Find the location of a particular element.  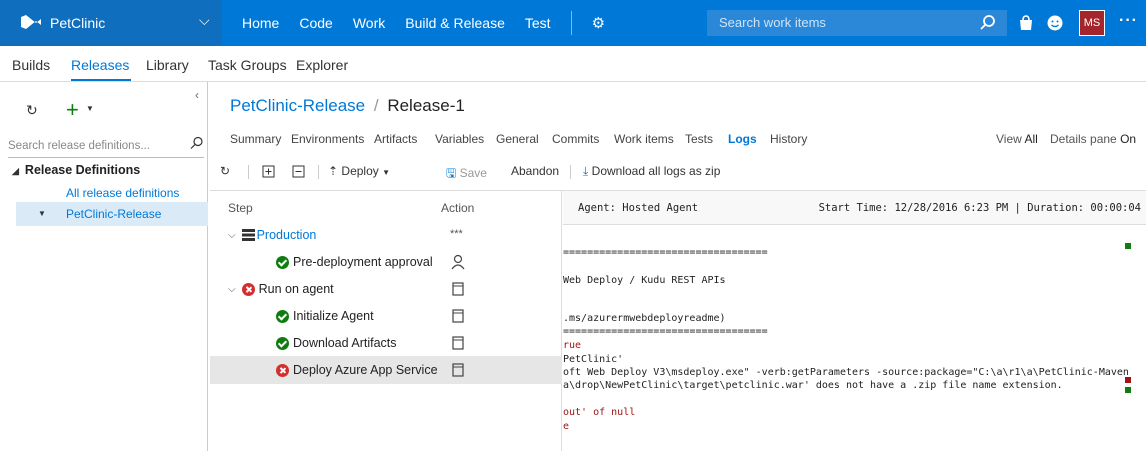

chevron-down-icon: ▼ is located at coordinates (90, 108).